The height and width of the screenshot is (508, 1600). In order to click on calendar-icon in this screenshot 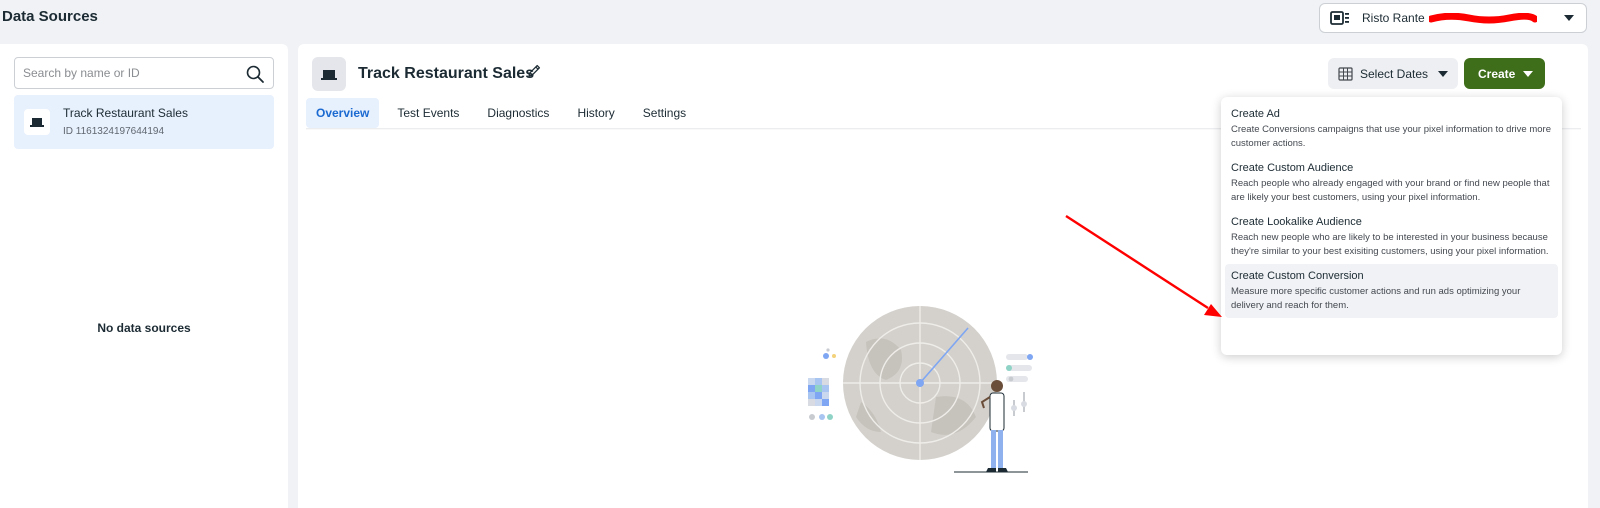, I will do `click(1345, 73)`.